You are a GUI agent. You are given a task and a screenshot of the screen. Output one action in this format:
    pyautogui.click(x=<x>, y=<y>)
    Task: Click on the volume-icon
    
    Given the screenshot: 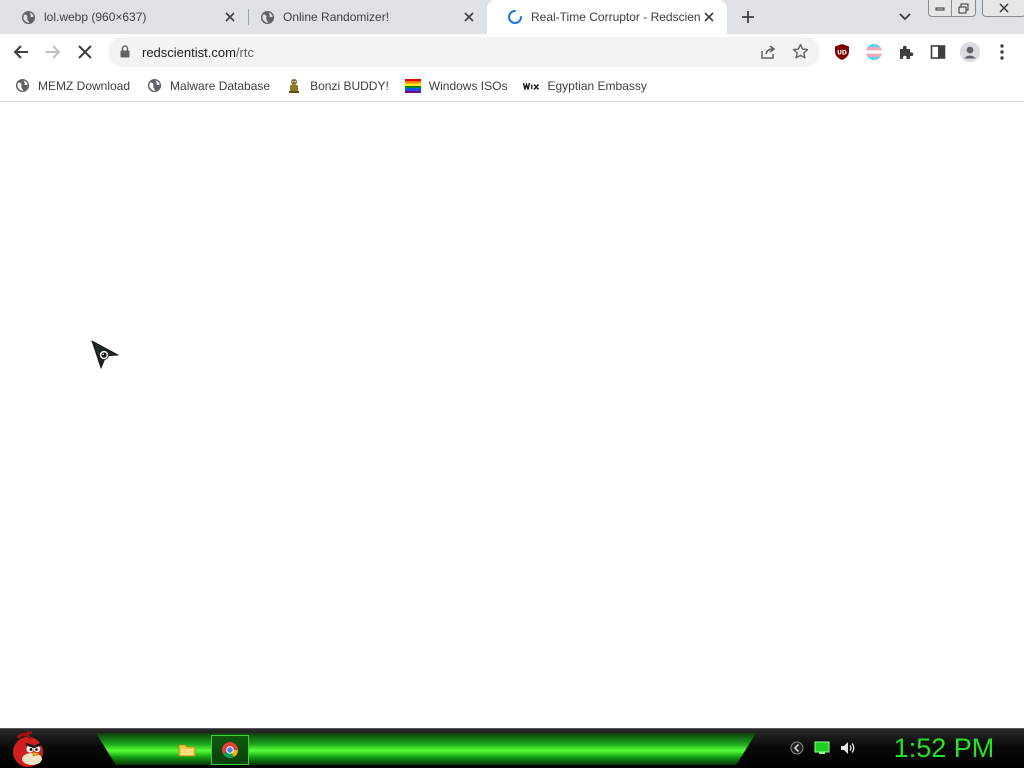 What is the action you would take?
    pyautogui.click(x=848, y=749)
    